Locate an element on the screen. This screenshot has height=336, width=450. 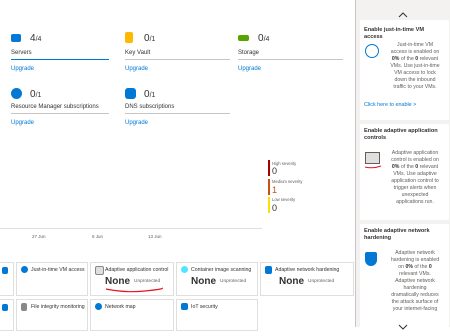
network-map-icon is located at coordinates (98, 306).